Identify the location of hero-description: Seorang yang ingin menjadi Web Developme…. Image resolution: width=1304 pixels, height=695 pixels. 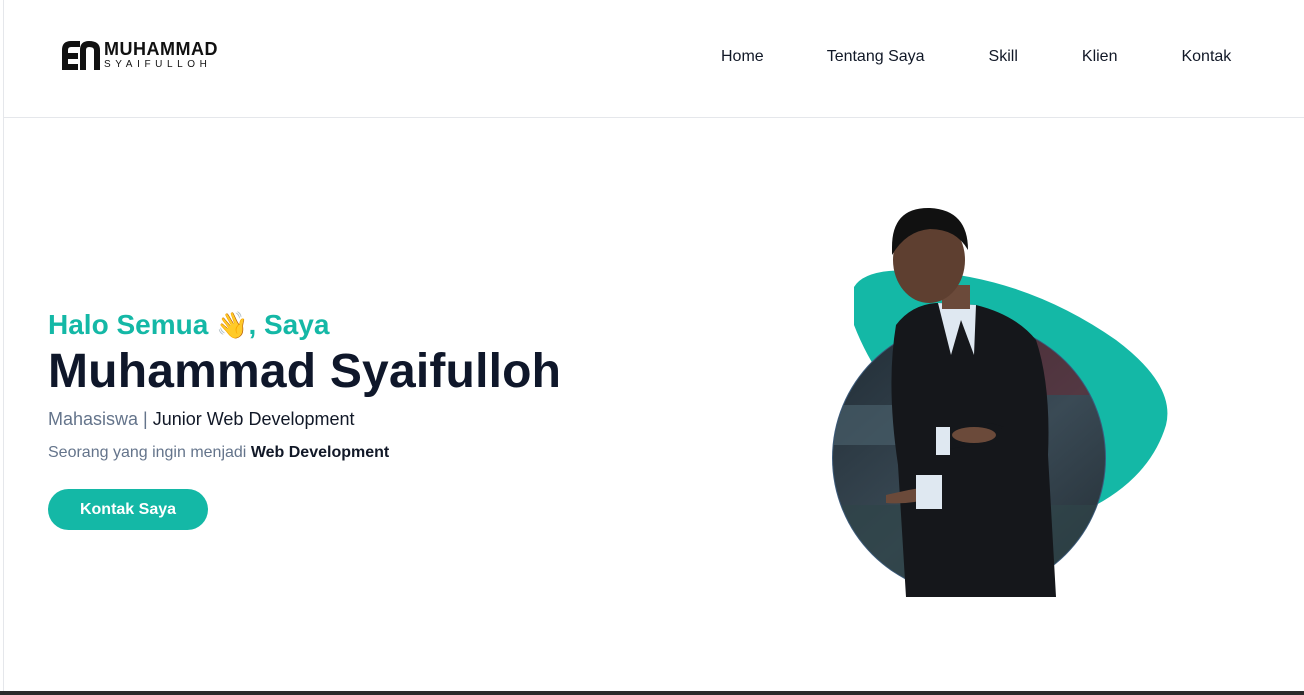
(218, 453).